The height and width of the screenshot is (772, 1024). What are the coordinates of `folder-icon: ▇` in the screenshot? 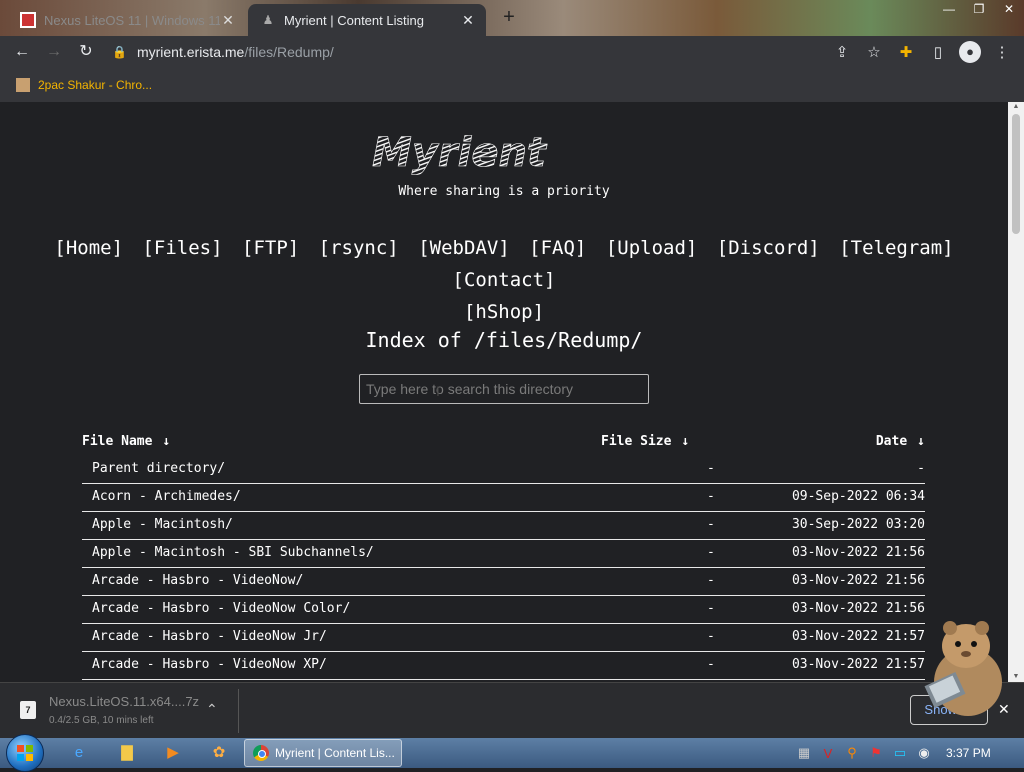 It's located at (127, 753).